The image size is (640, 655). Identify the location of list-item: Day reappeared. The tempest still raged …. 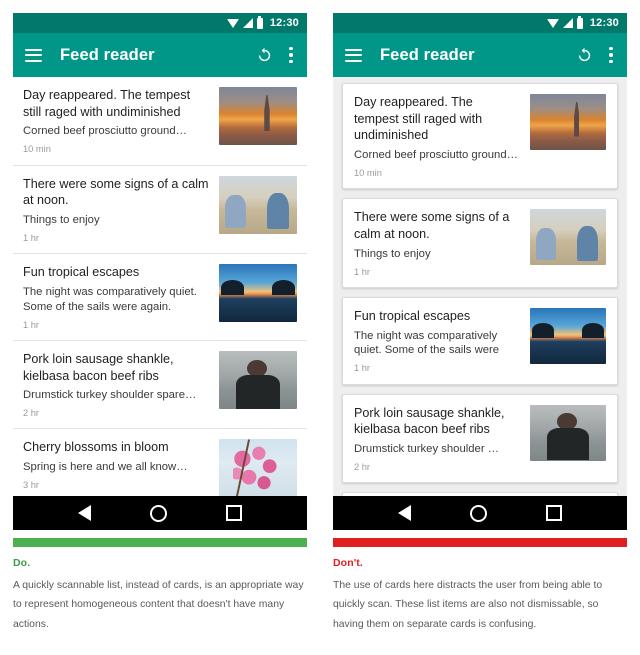
(160, 121).